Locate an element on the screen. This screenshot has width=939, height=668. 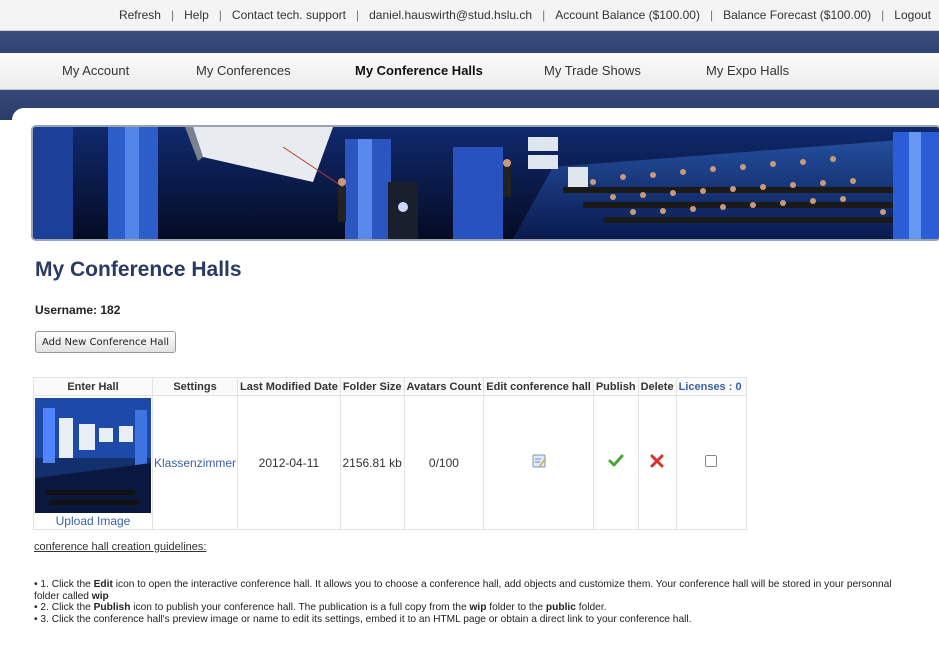
column-header-delete: Delete is located at coordinates (657, 386).